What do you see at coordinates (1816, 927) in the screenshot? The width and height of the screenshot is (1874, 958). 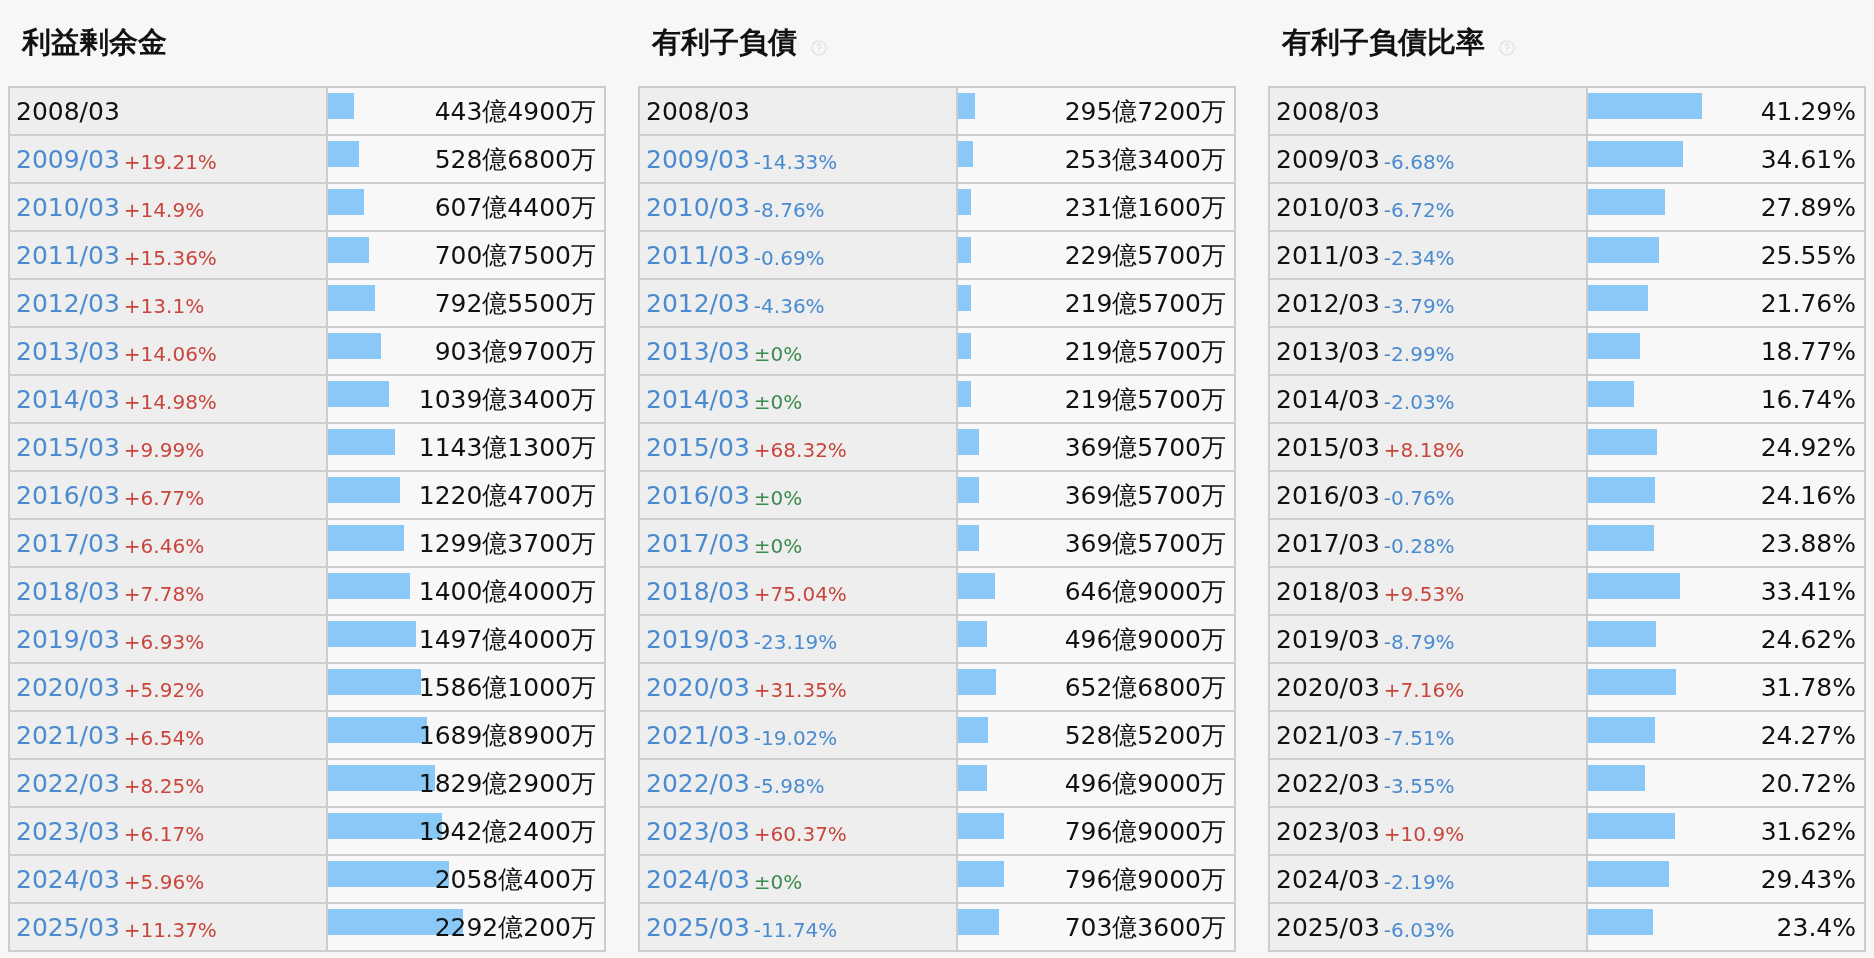 I see `value-text: 23.4%` at bounding box center [1816, 927].